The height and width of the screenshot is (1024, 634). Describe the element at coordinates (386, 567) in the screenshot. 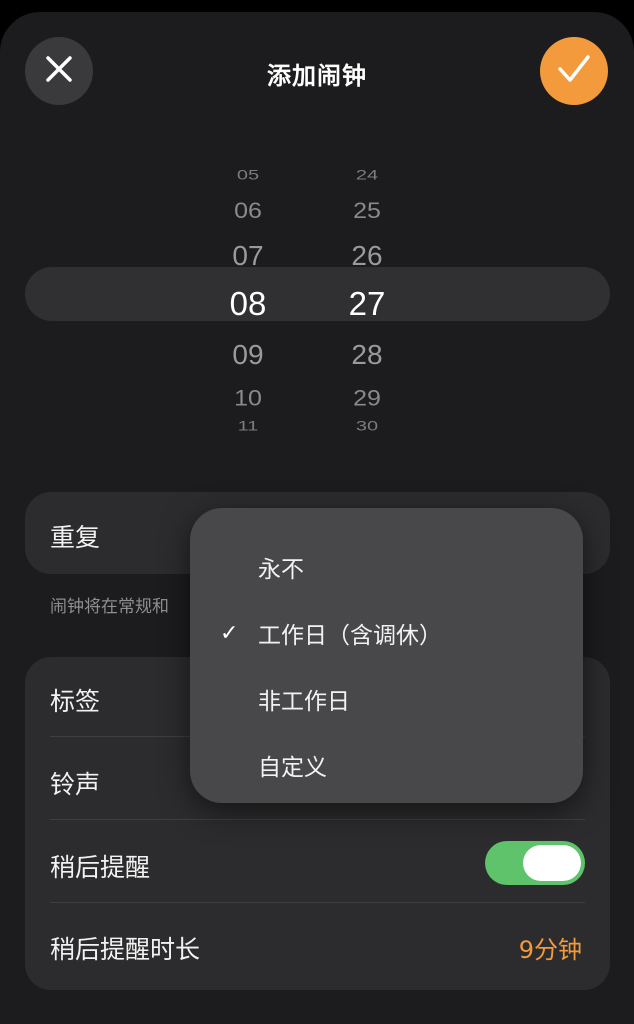

I see `dropdown-item: 永不` at that location.